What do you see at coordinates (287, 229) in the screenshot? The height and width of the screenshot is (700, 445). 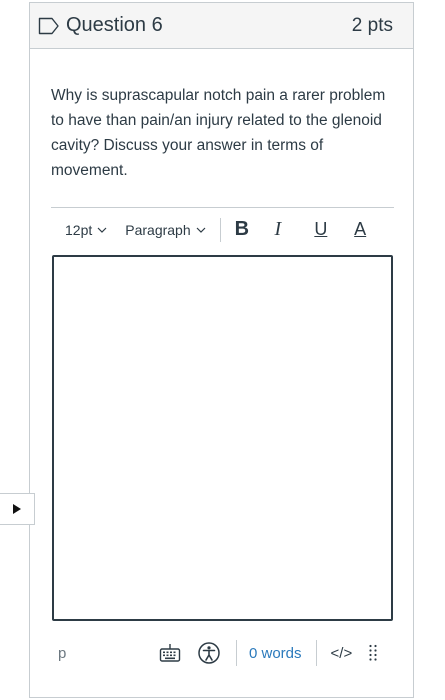 I see `italic-button: I` at bounding box center [287, 229].